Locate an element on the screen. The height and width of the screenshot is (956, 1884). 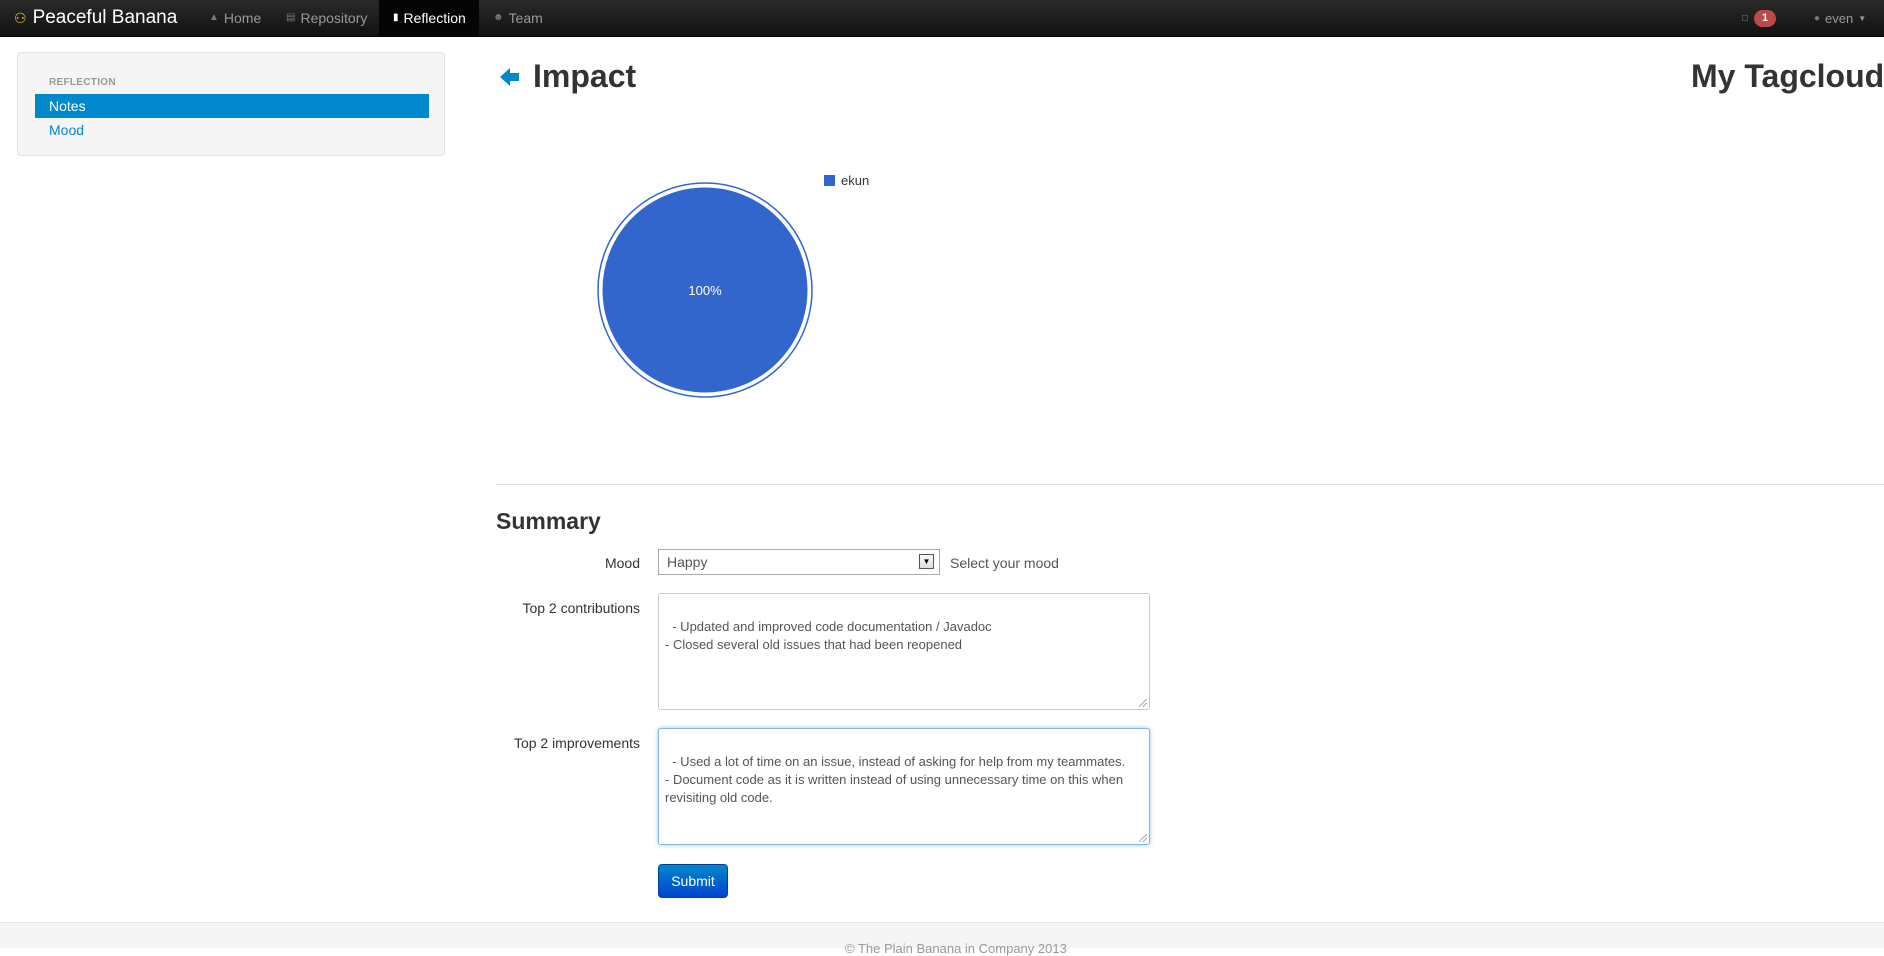
nav-team-label: Team is located at coordinates (525, 18).